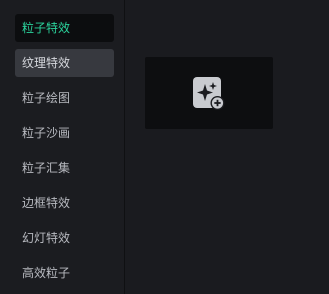  I want to click on sidebar-item-texture-effects: 纹理特效, so click(64, 63).